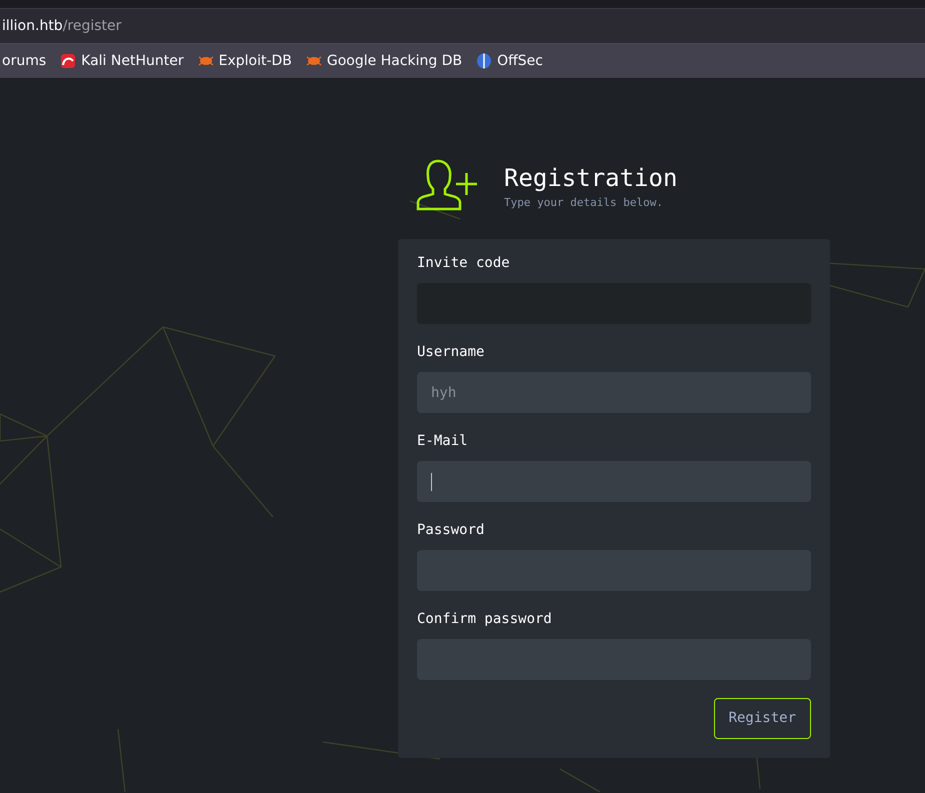  Describe the element at coordinates (245, 61) in the screenshot. I see `bookmark-link: Exploit-DB` at that location.